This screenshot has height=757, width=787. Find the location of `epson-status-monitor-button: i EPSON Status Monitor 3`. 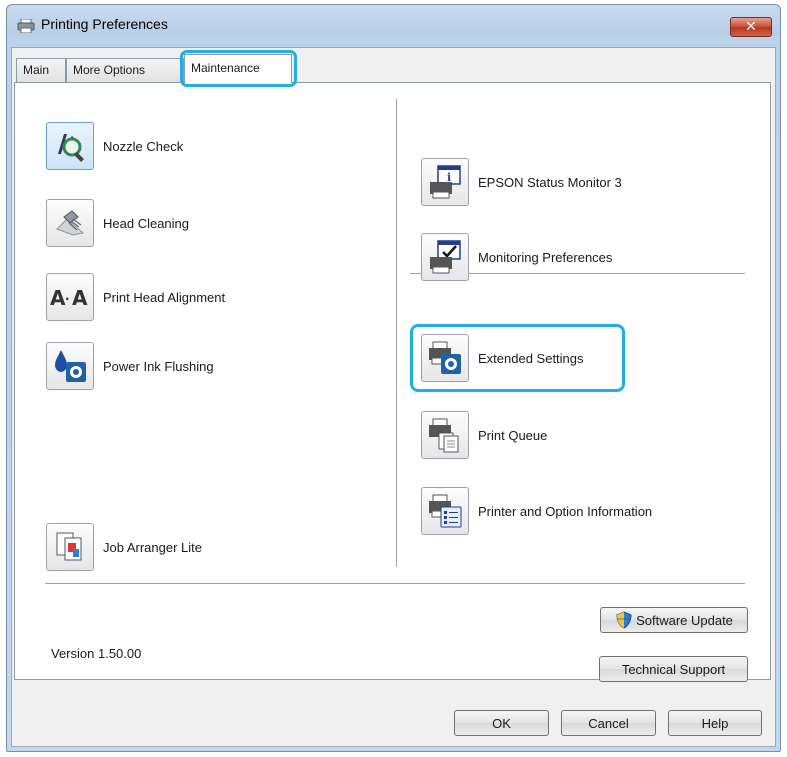

epson-status-monitor-button: i EPSON Status Monitor 3 is located at coordinates (521, 182).